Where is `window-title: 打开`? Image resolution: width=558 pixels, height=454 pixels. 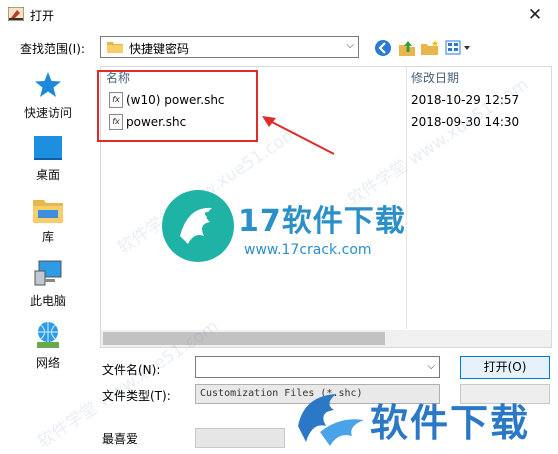
window-title: 打开 is located at coordinates (42, 16).